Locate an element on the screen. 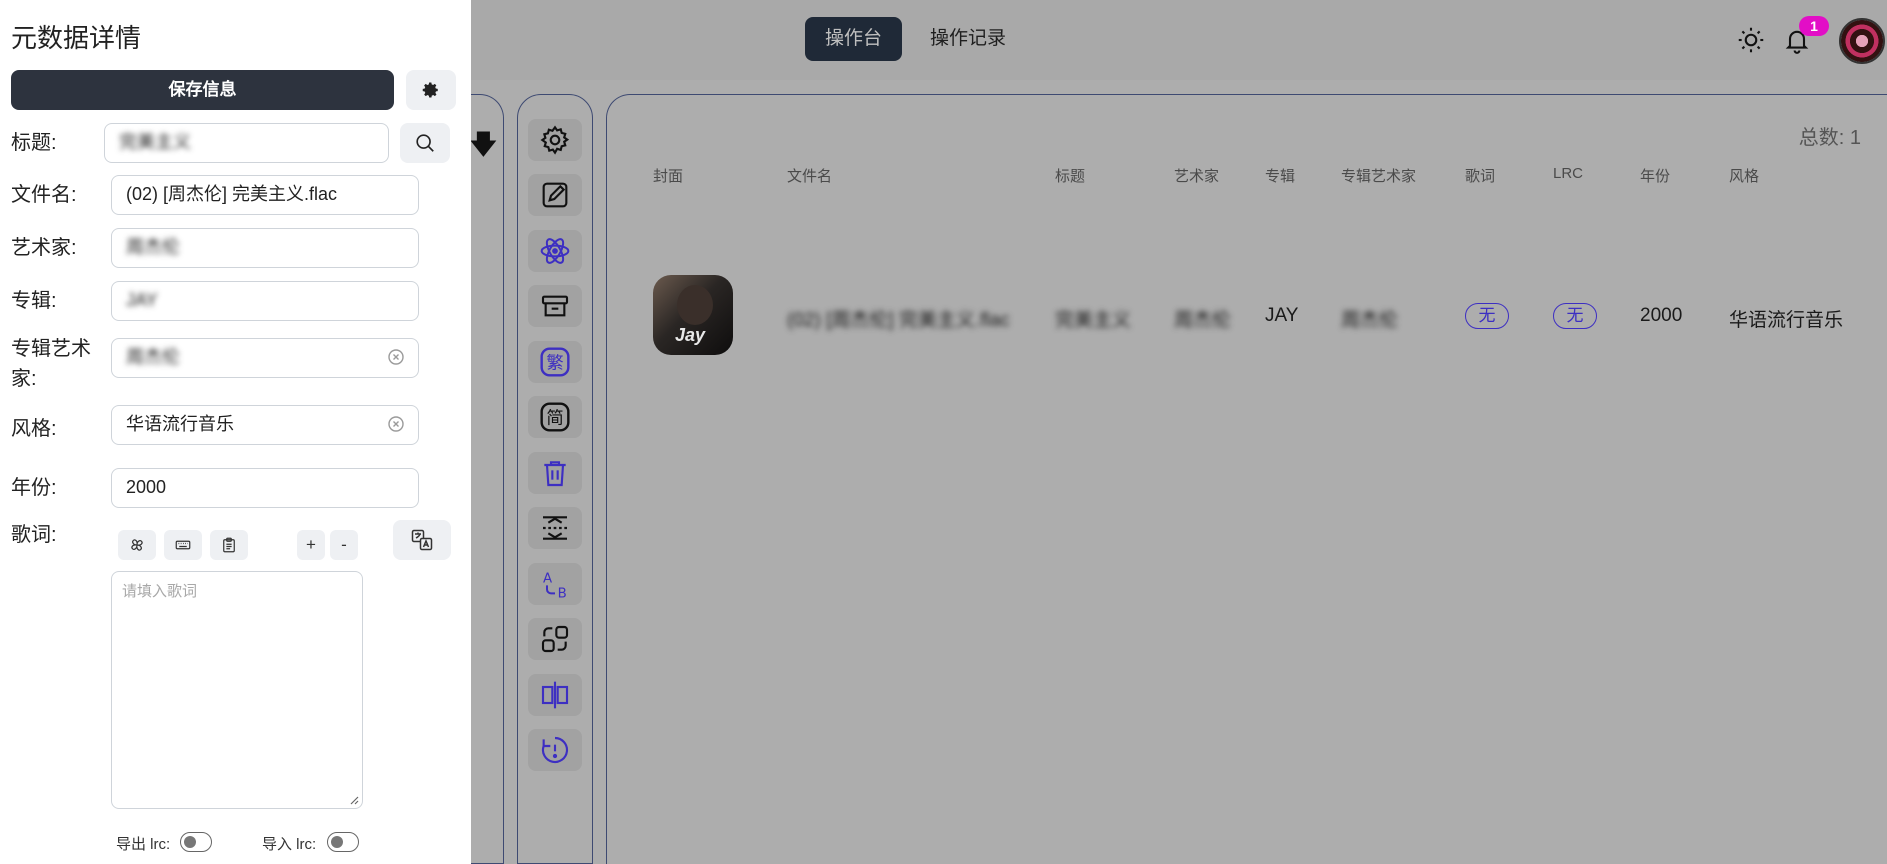 The height and width of the screenshot is (864, 1887). year-input: 2000 is located at coordinates (265, 488).